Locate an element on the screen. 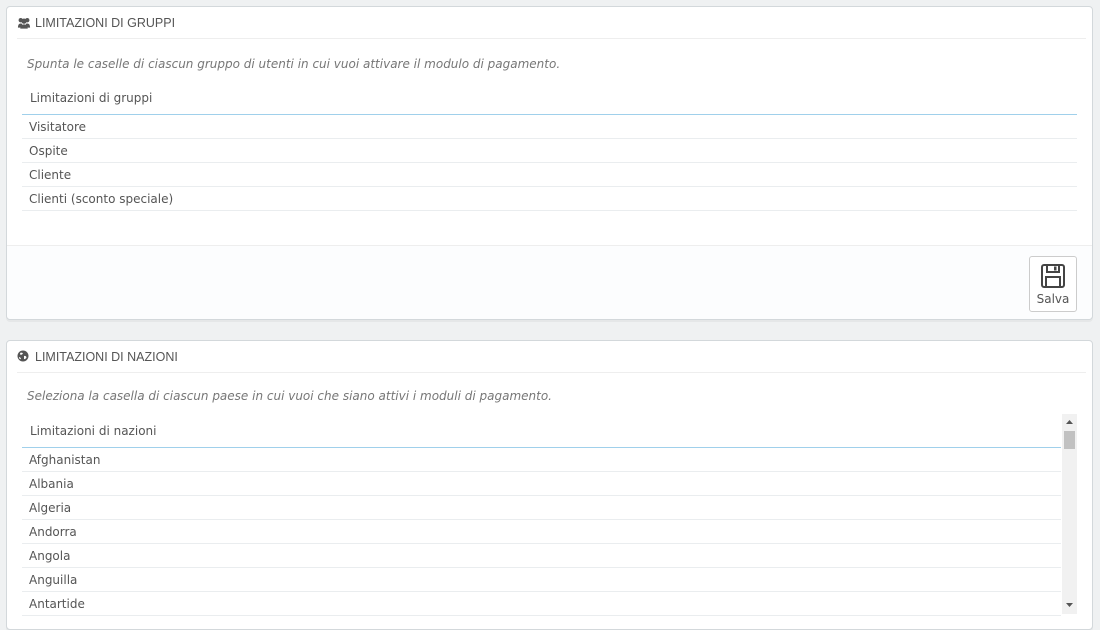 This screenshot has width=1100, height=630. table-row: Cliente is located at coordinates (549, 175).